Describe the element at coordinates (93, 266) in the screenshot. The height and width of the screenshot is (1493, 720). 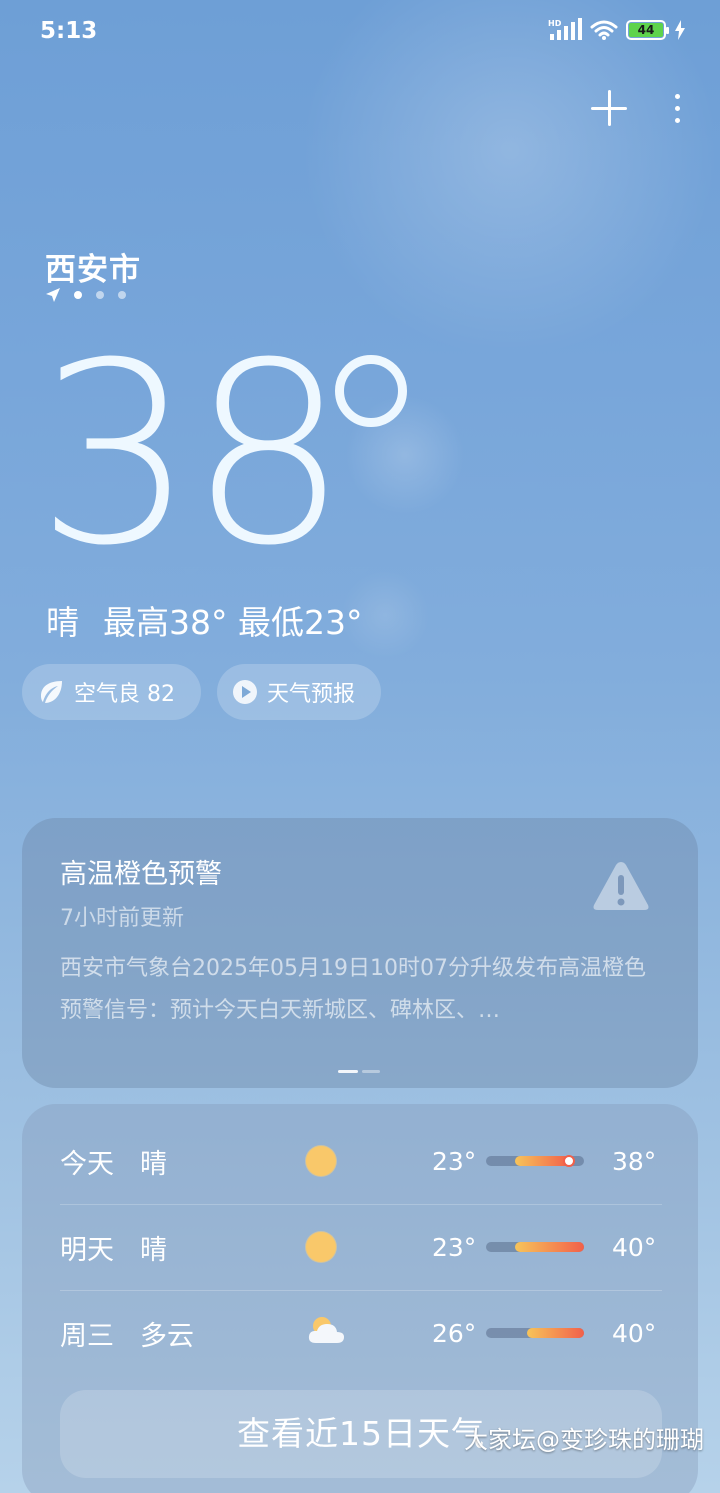
I see `city-name: 西安市` at that location.